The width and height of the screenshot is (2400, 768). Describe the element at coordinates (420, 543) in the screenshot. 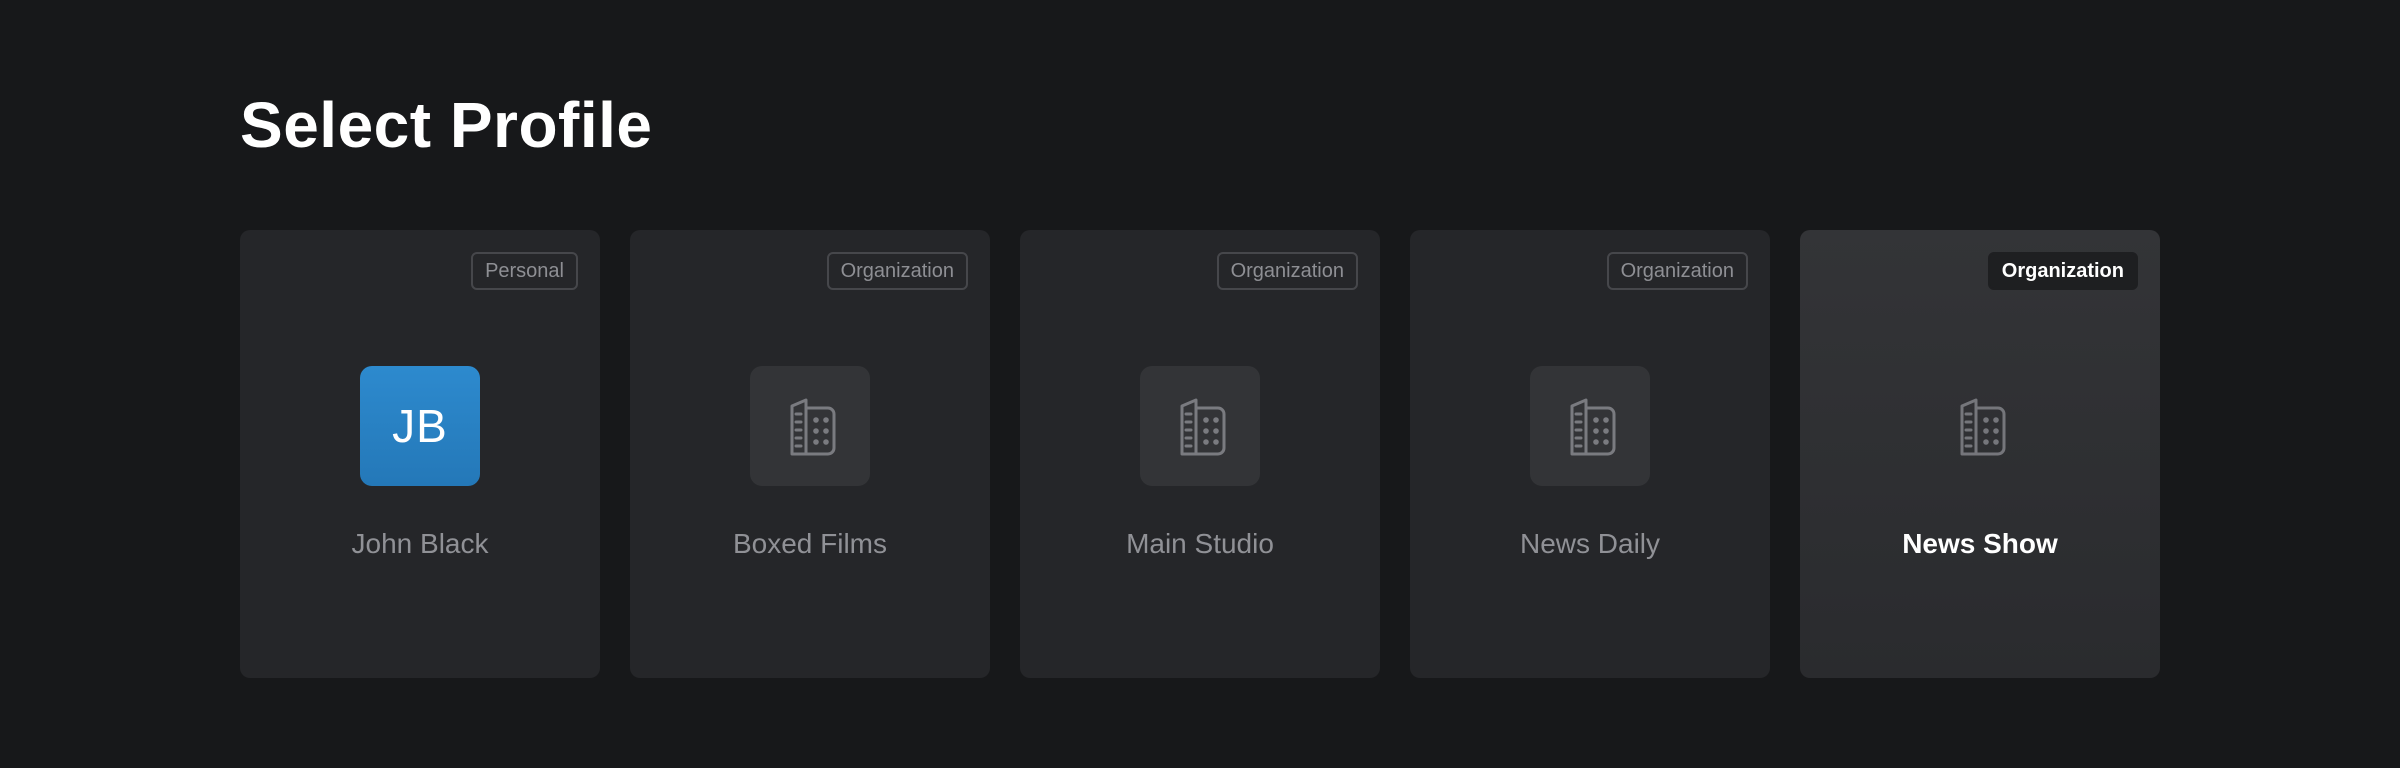

I see `profile-name: John Black` at that location.